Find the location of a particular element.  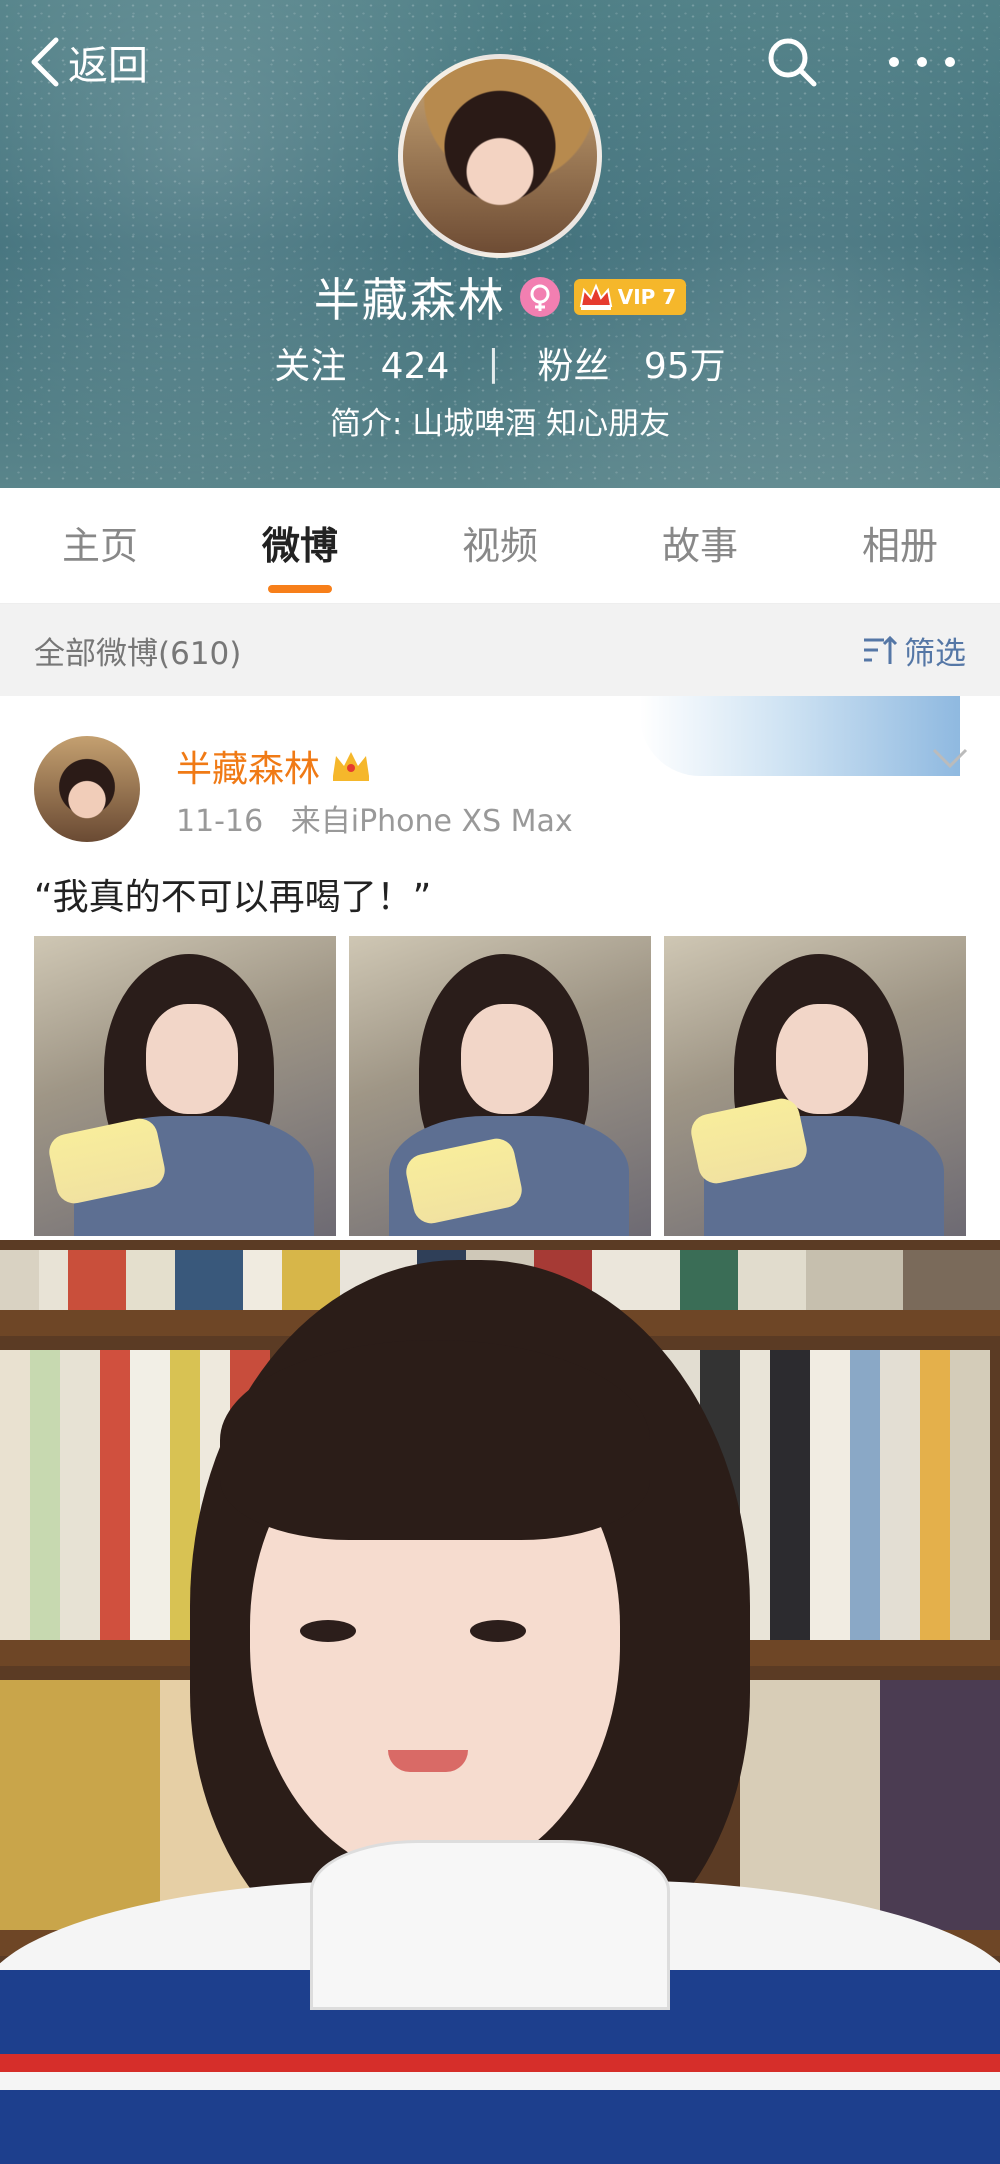

post-text: “我真的不可以再喝了！” is located at coordinates (233, 897).